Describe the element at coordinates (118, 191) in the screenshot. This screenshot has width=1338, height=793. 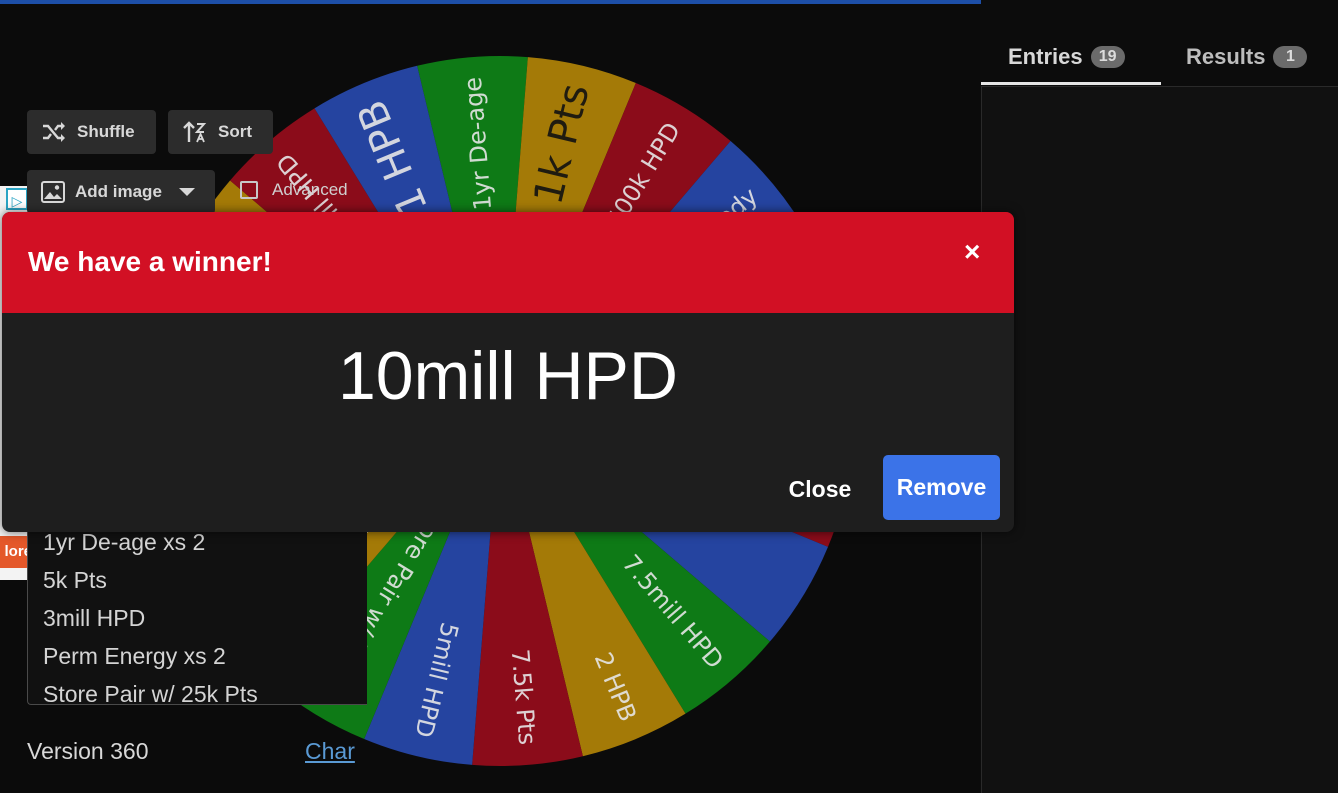
I see `add-image-label: Add image` at that location.